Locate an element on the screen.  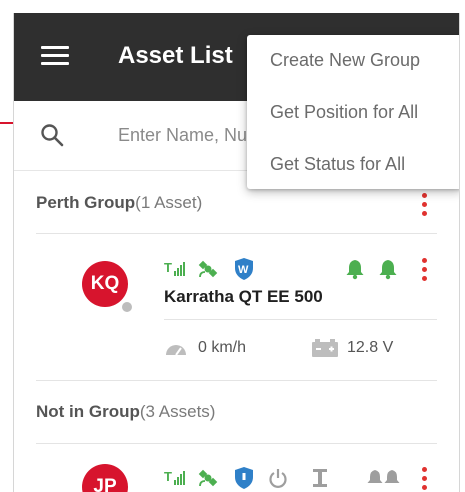
speedometer-icon is located at coordinates (176, 350).